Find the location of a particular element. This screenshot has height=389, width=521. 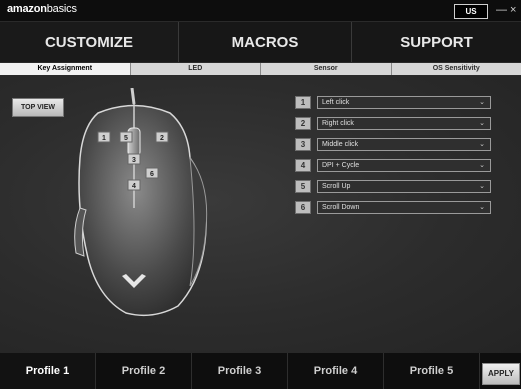

binding-number: 1 is located at coordinates (303, 102).